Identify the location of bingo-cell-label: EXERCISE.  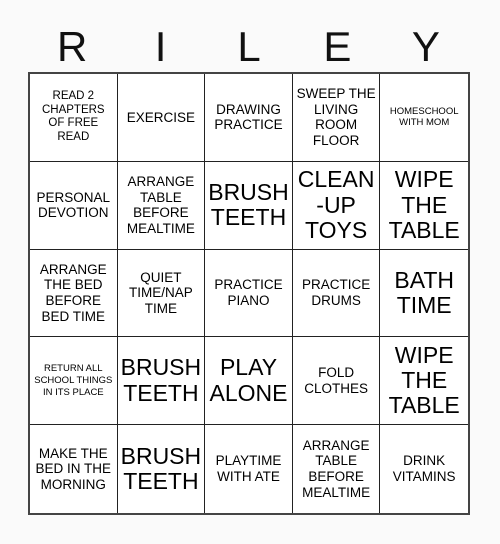
(161, 117).